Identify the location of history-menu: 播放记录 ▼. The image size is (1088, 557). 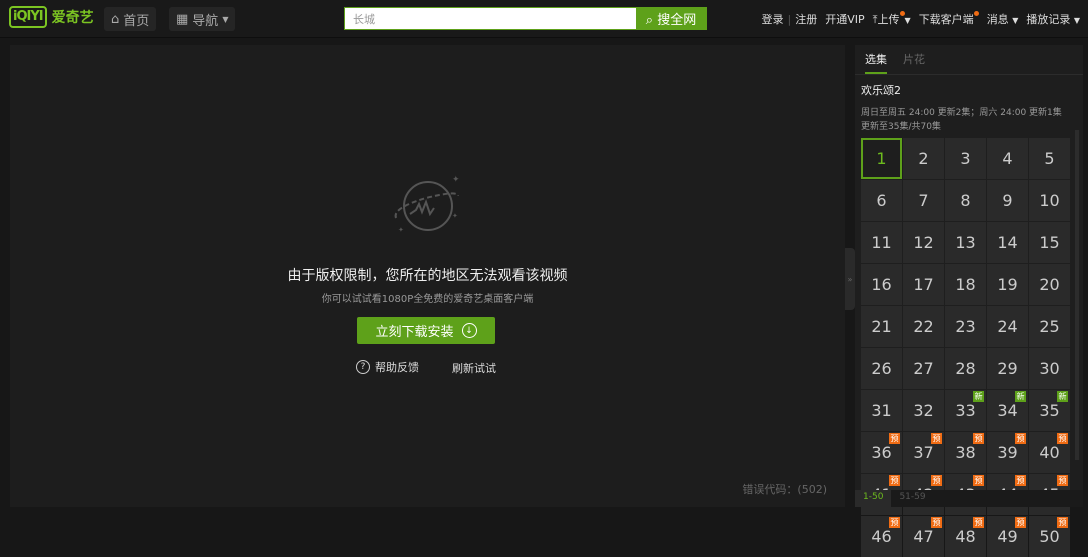
(1053, 19).